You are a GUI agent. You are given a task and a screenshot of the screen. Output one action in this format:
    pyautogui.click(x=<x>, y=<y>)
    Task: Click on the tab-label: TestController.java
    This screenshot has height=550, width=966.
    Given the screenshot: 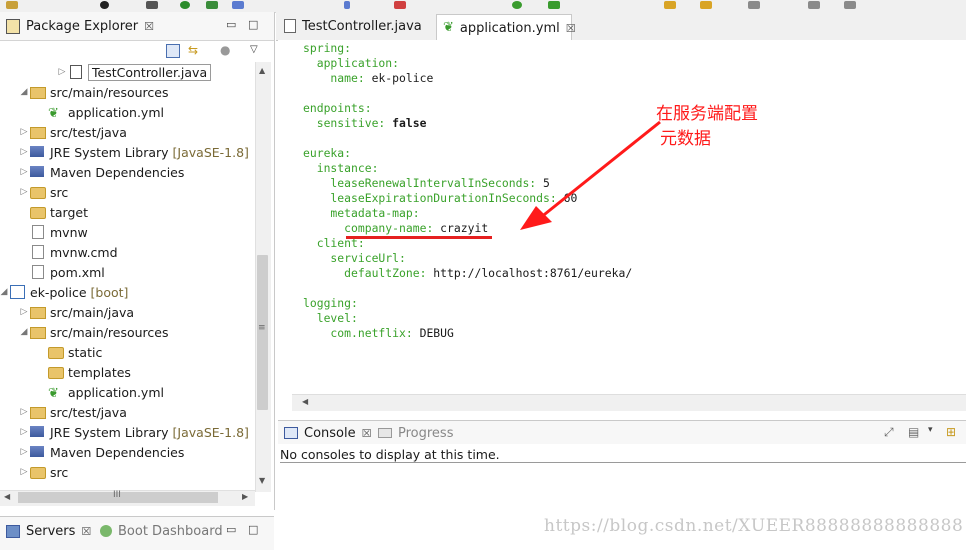 What is the action you would take?
    pyautogui.click(x=362, y=26)
    